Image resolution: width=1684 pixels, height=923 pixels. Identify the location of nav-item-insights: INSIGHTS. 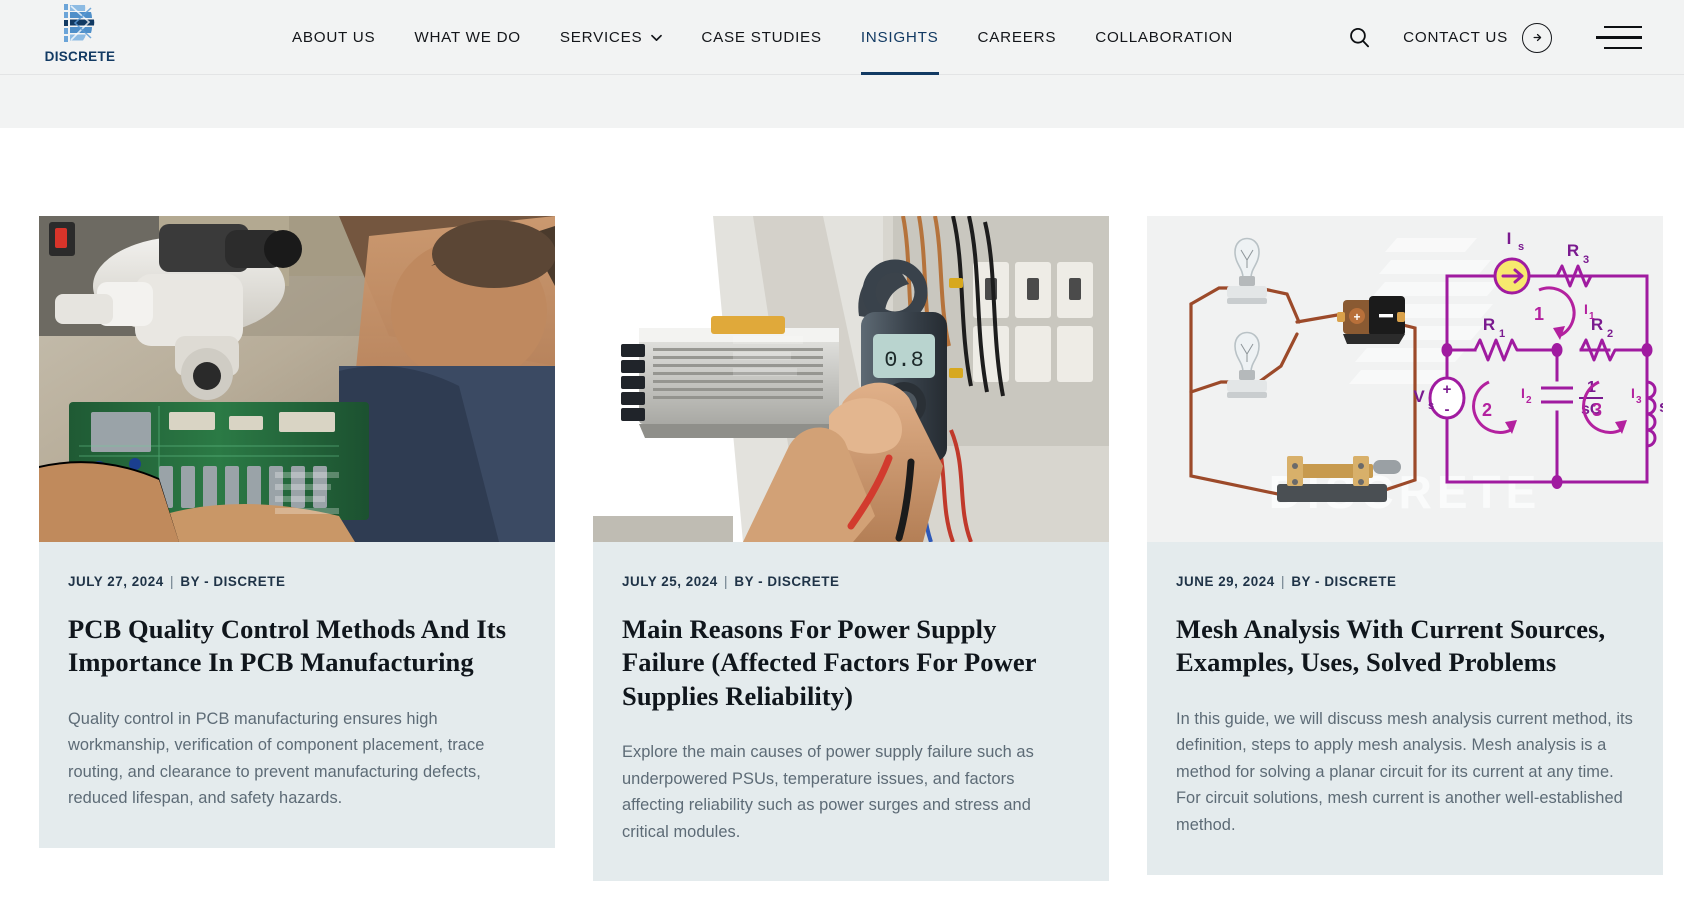
(899, 37).